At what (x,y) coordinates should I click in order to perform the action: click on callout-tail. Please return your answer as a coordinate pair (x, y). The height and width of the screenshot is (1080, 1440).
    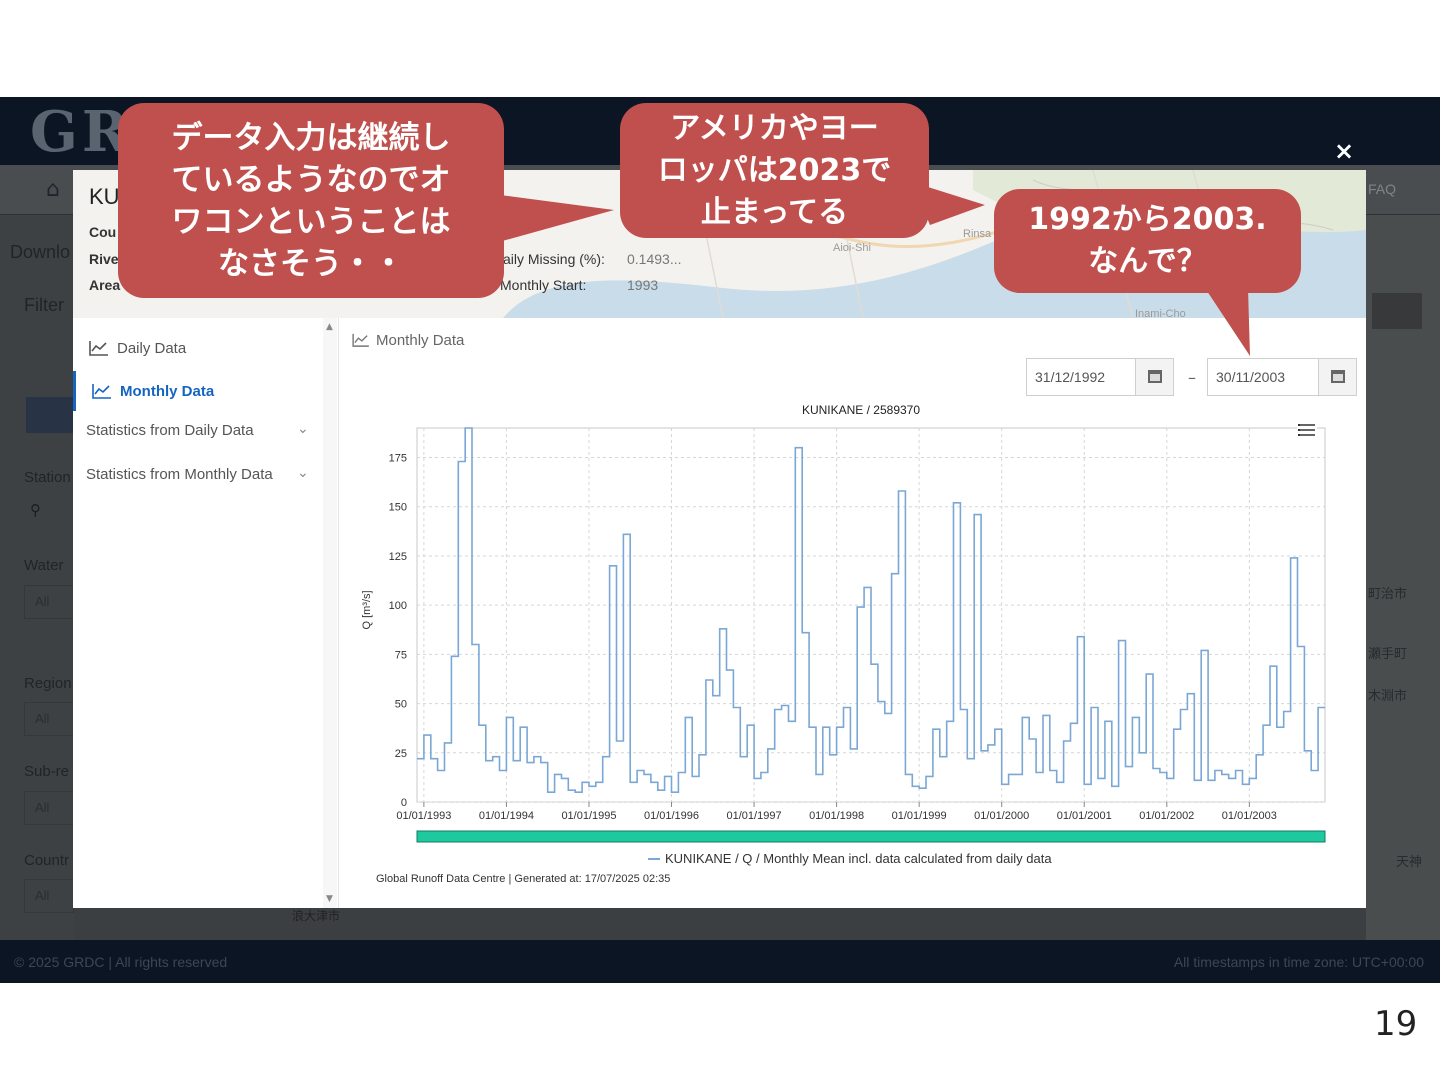
    Looking at the image, I should click on (1227, 322).